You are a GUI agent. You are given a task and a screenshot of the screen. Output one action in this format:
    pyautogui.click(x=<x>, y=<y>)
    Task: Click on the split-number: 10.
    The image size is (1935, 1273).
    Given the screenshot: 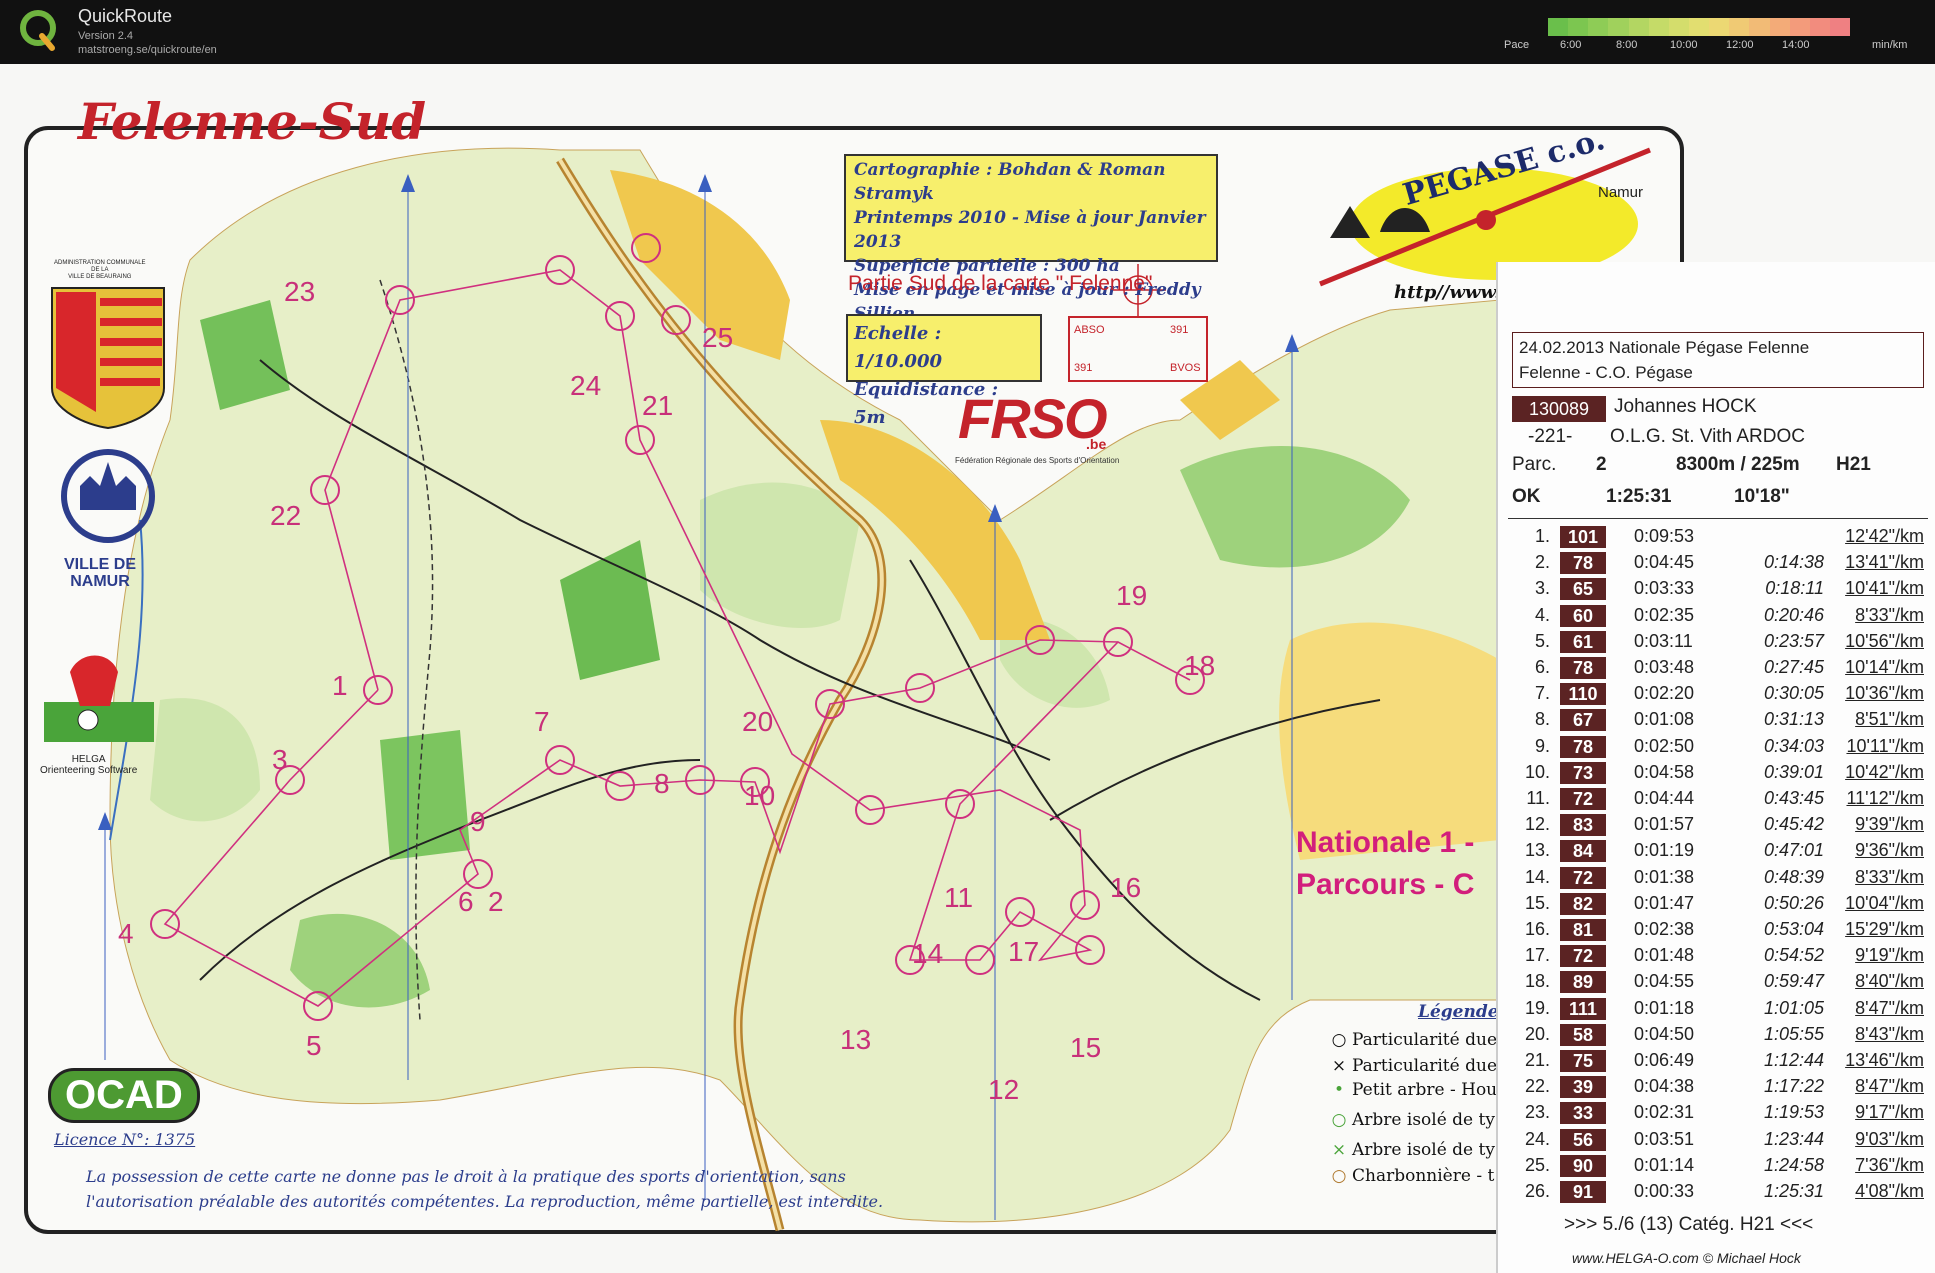 What is the action you would take?
    pyautogui.click(x=1537, y=771)
    